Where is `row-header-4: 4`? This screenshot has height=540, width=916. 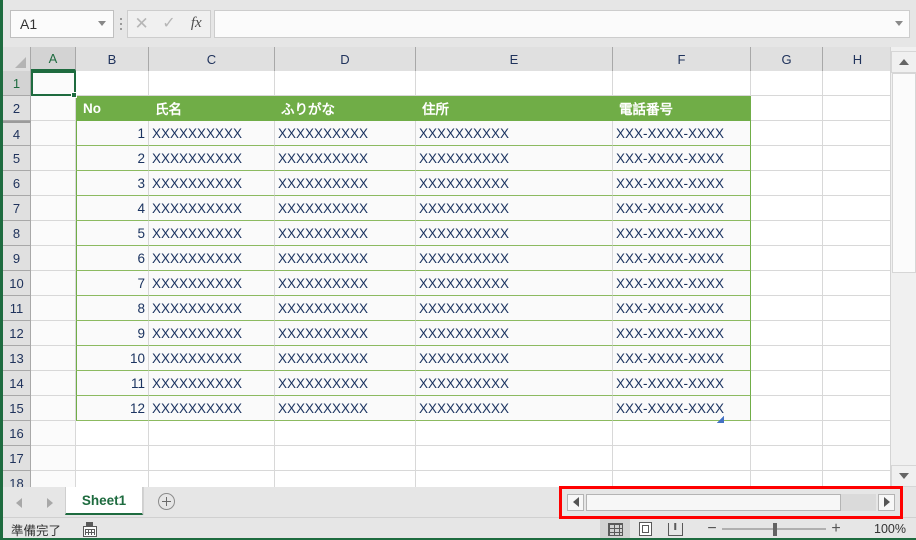
row-header-4: 4 is located at coordinates (17, 133).